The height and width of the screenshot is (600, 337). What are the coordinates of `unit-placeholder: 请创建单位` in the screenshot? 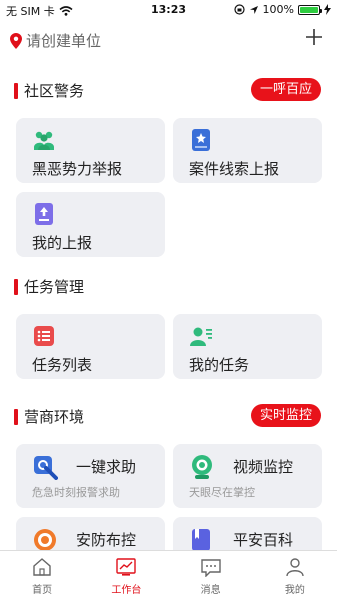 It's located at (64, 41).